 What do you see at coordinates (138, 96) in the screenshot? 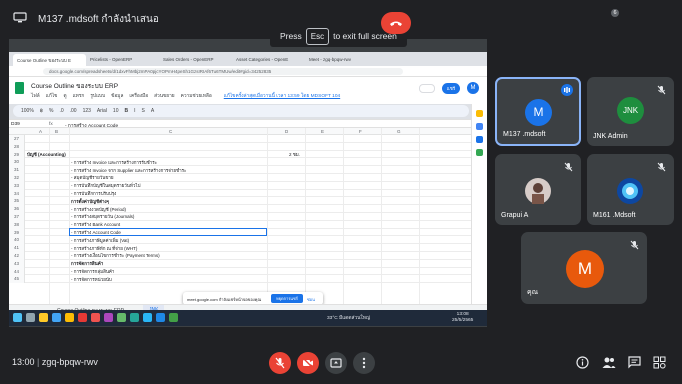
I see `menu-tools: เครื่องมือ` at bounding box center [138, 96].